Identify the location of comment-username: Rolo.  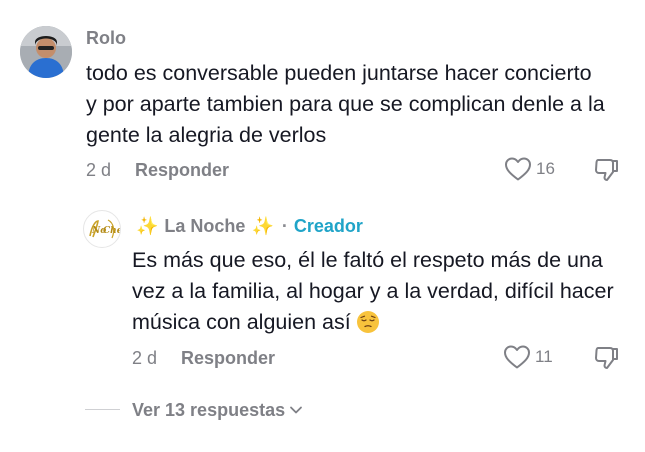
(106, 38).